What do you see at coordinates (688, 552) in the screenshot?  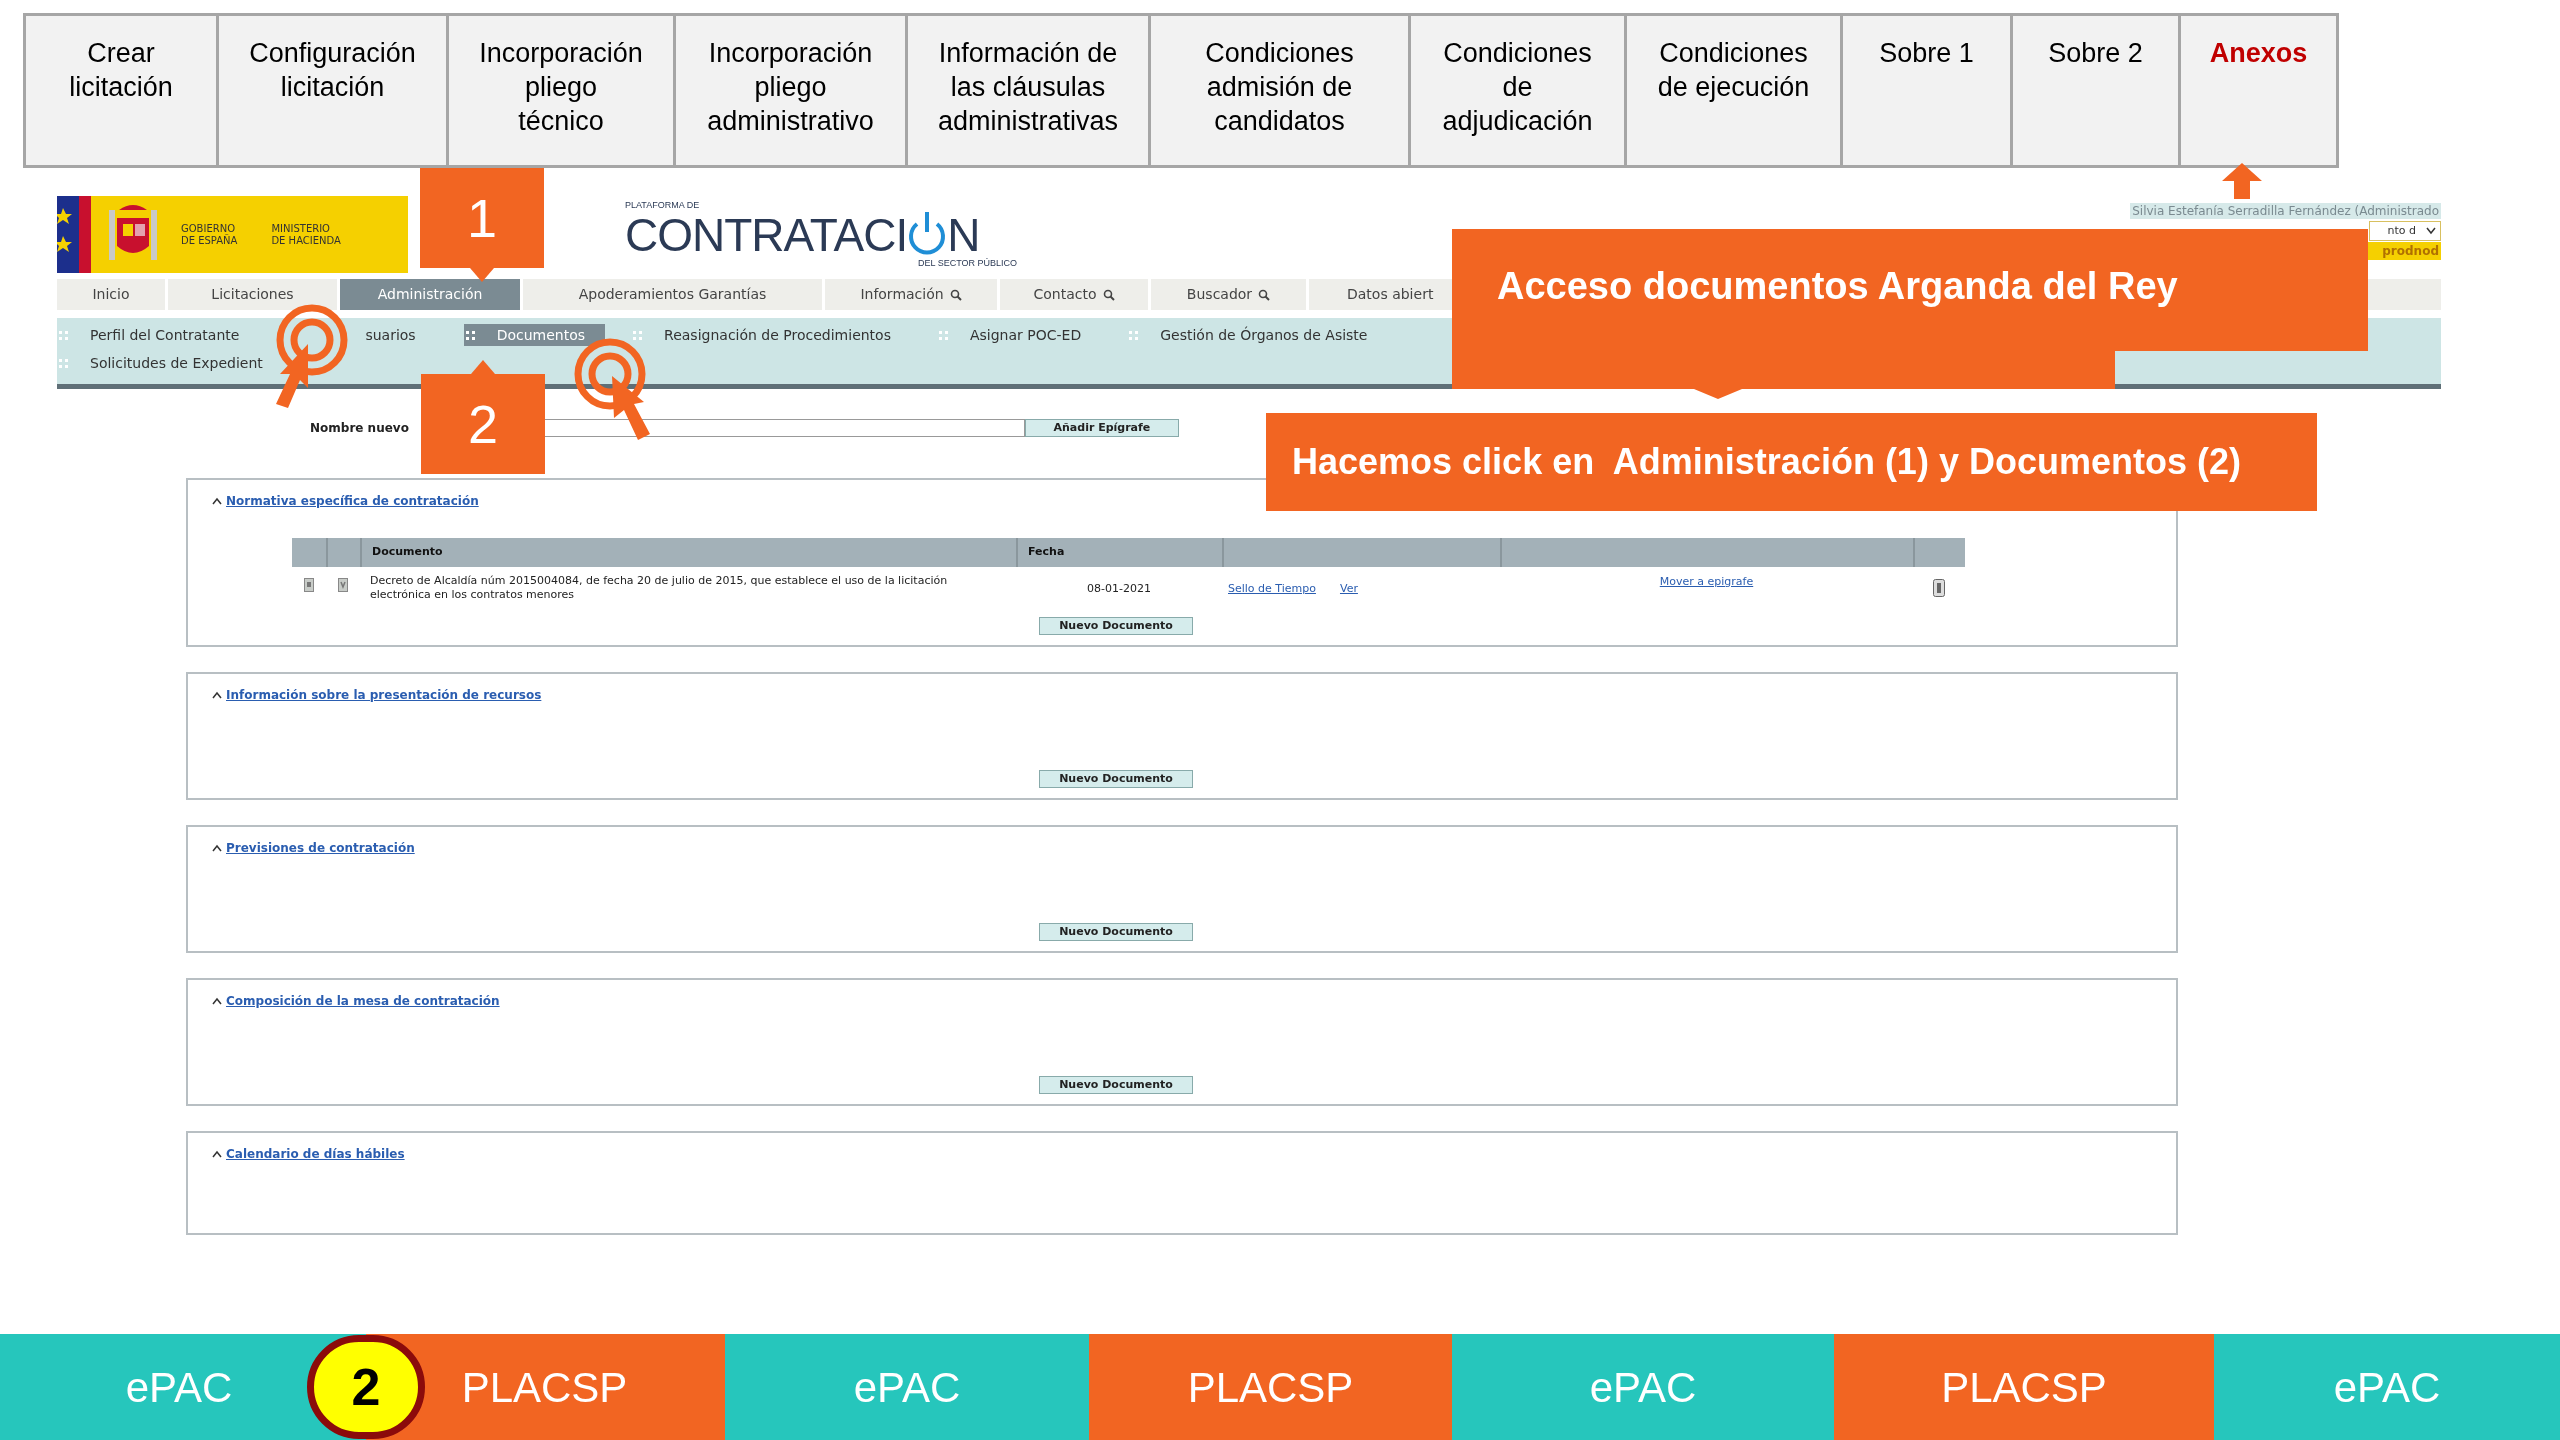 I see `column-header: Documento` at bounding box center [688, 552].